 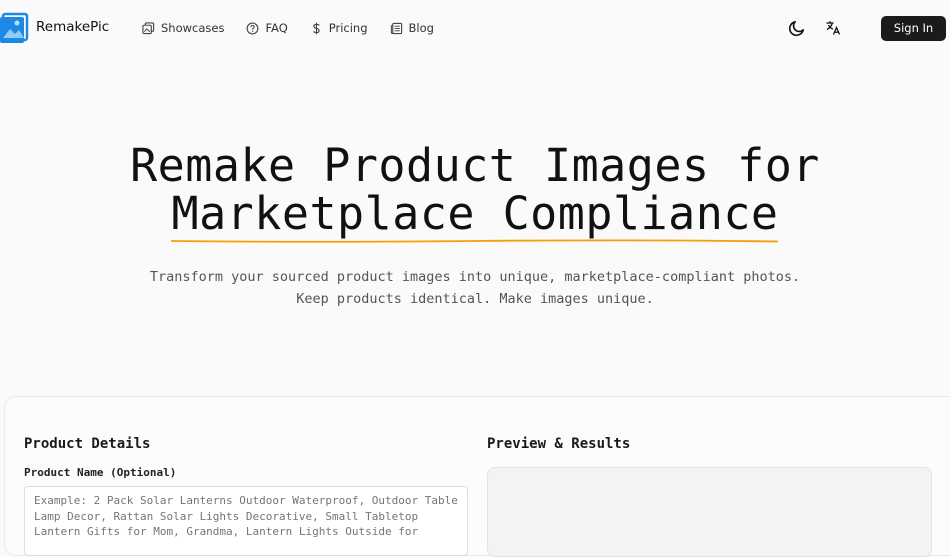 I want to click on theme-toggle-button, so click(x=797, y=28).